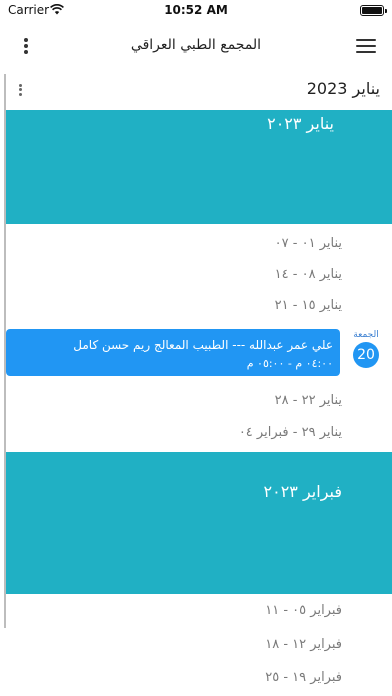 This screenshot has height=696, width=392. What do you see at coordinates (303, 677) in the screenshot?
I see `week-row: فبراير ١٩ - ٢٥` at bounding box center [303, 677].